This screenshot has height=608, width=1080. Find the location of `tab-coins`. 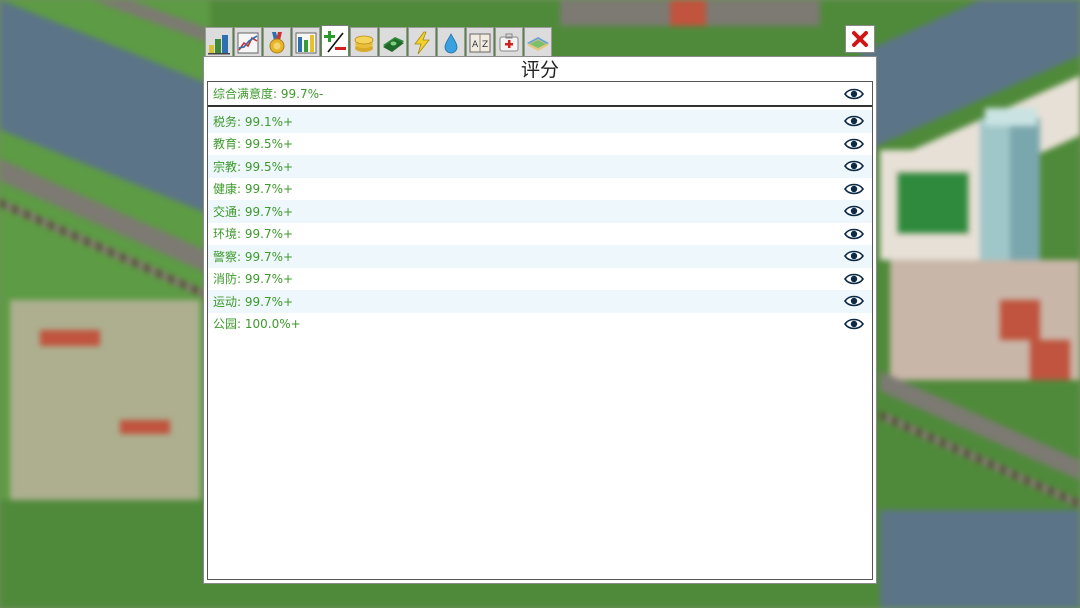

tab-coins is located at coordinates (364, 42).